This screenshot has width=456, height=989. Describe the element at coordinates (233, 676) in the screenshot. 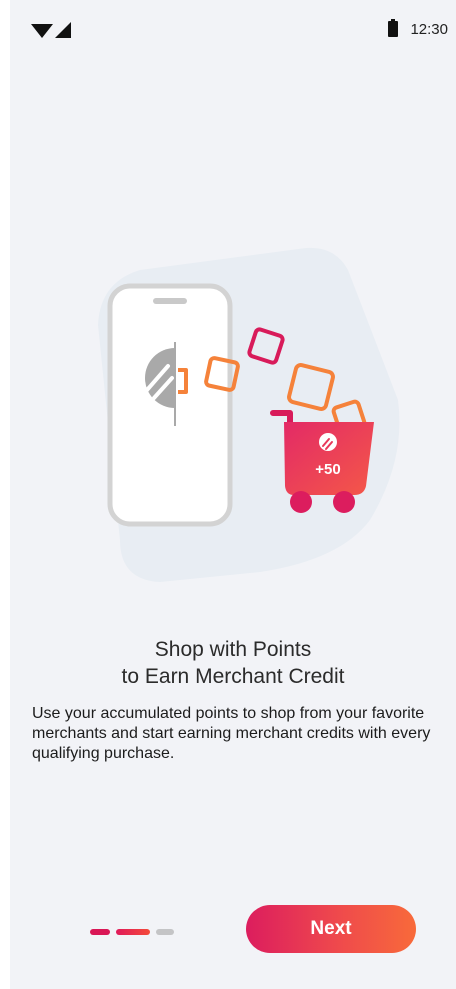

I see `title-line-2: to Earn Merchant Credit` at that location.